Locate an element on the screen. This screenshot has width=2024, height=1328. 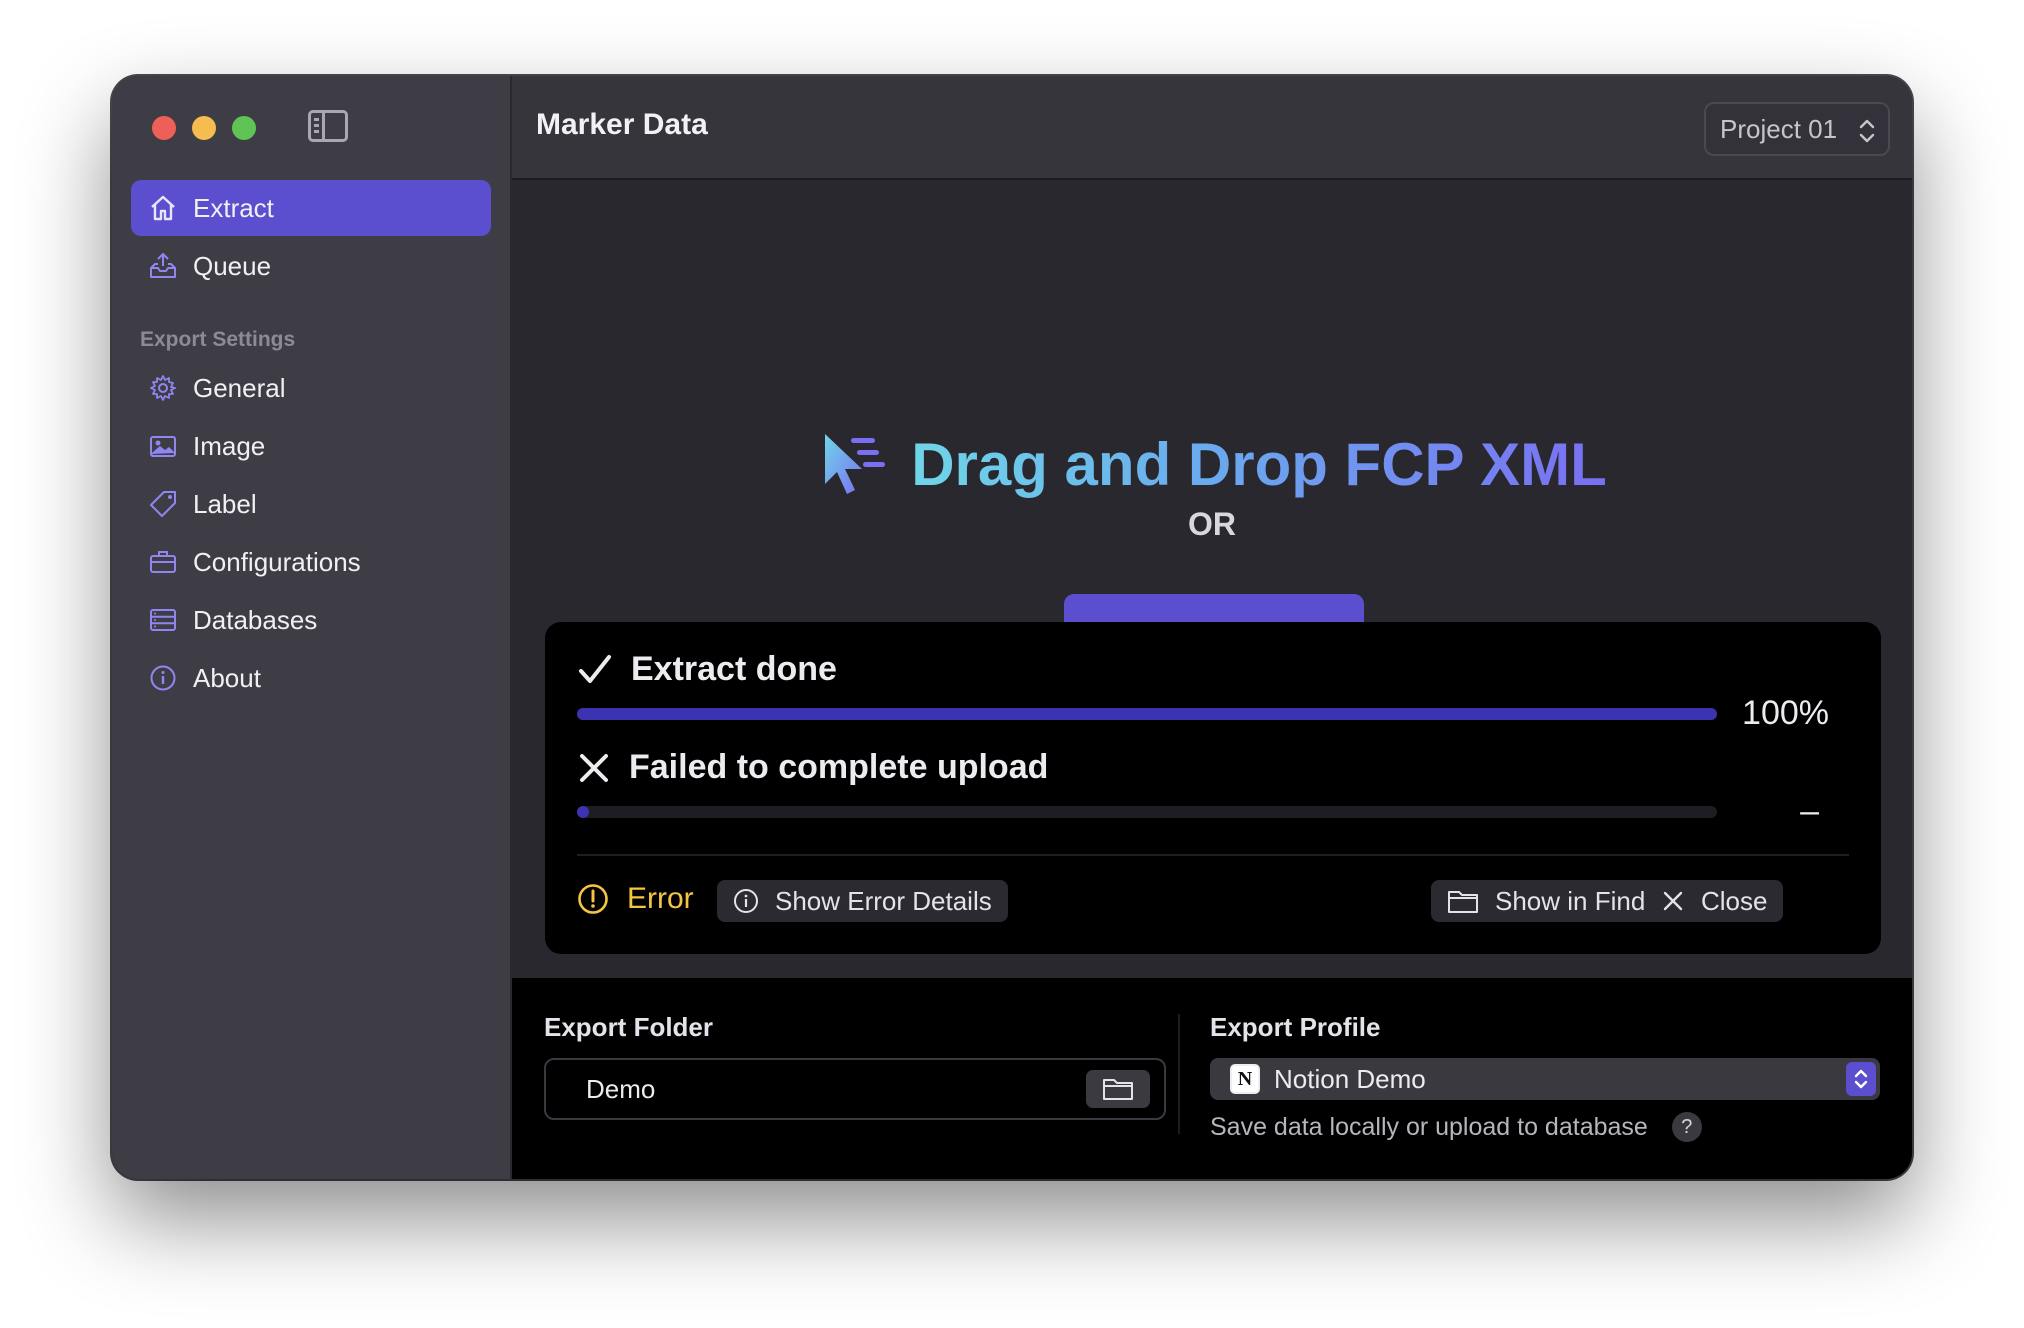
notion-icon: N is located at coordinates (1245, 1079).